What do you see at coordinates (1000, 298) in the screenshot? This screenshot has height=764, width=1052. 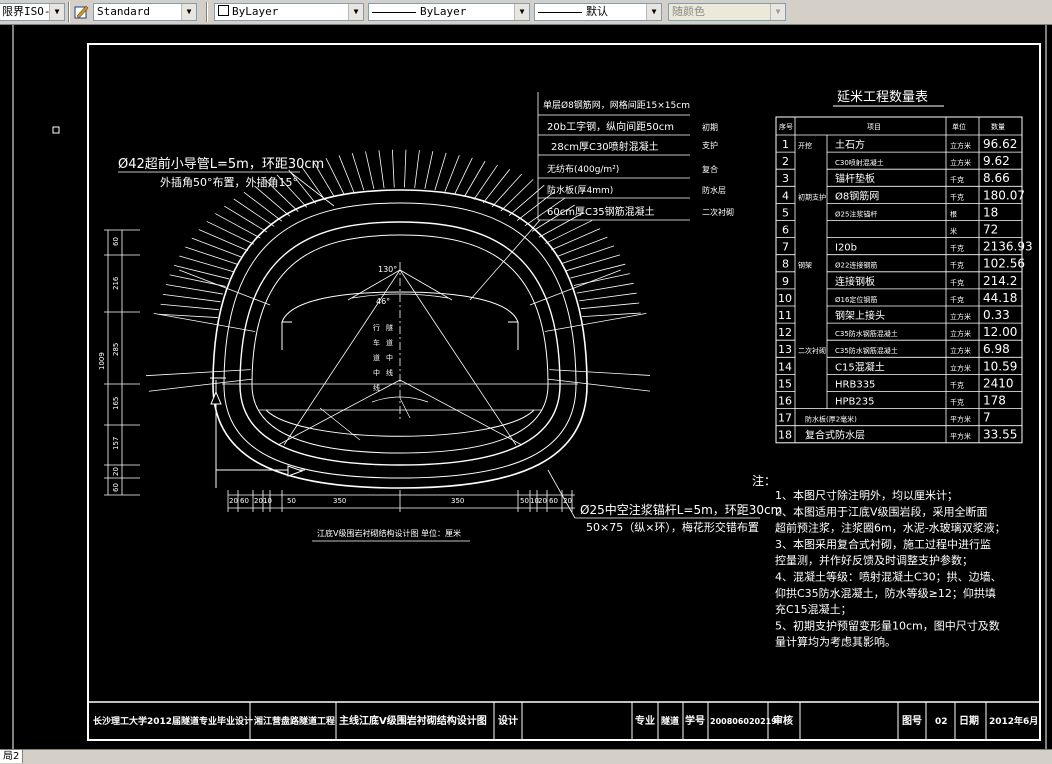 I see `table-row-qty: 44.18` at bounding box center [1000, 298].